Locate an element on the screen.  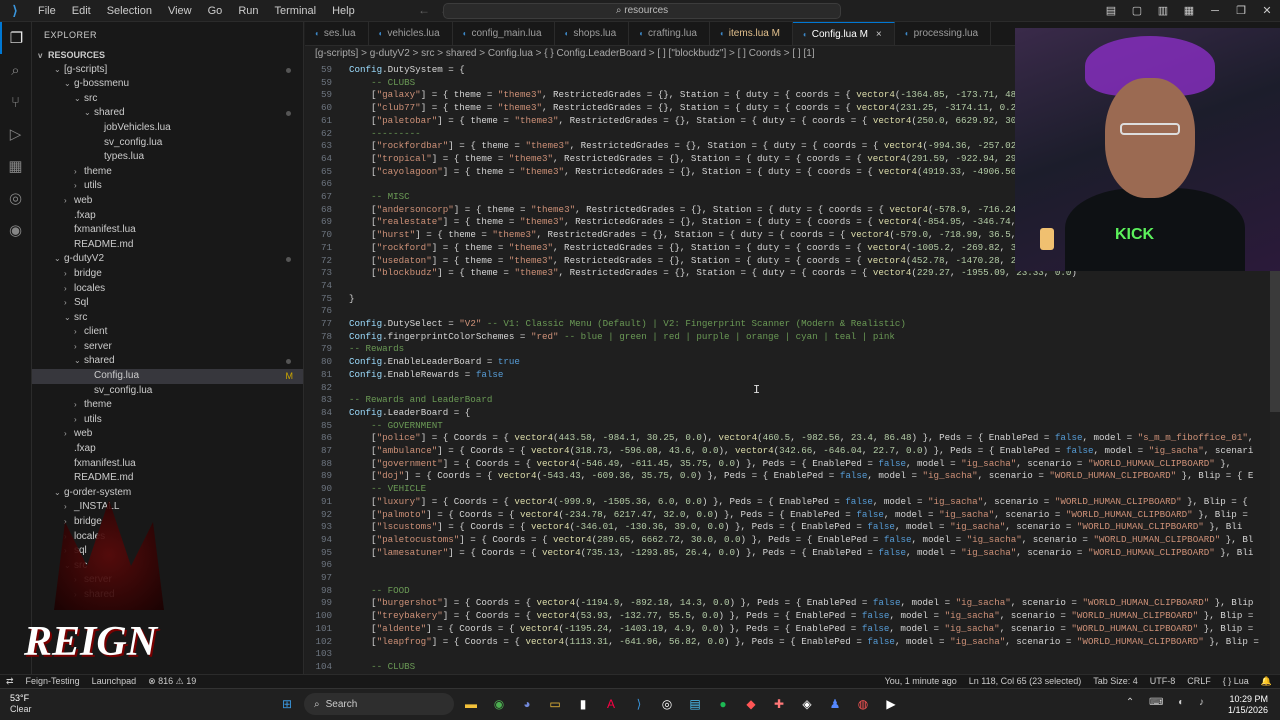
app-icon: ◆ is located at coordinates (751, 704).